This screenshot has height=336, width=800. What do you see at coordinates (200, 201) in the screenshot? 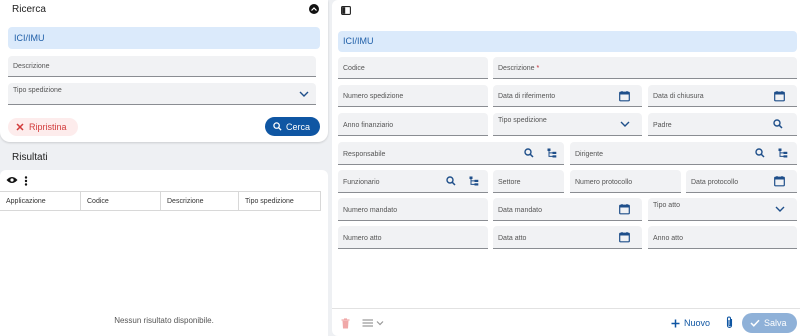
I see `column-header: Descrizione` at bounding box center [200, 201].